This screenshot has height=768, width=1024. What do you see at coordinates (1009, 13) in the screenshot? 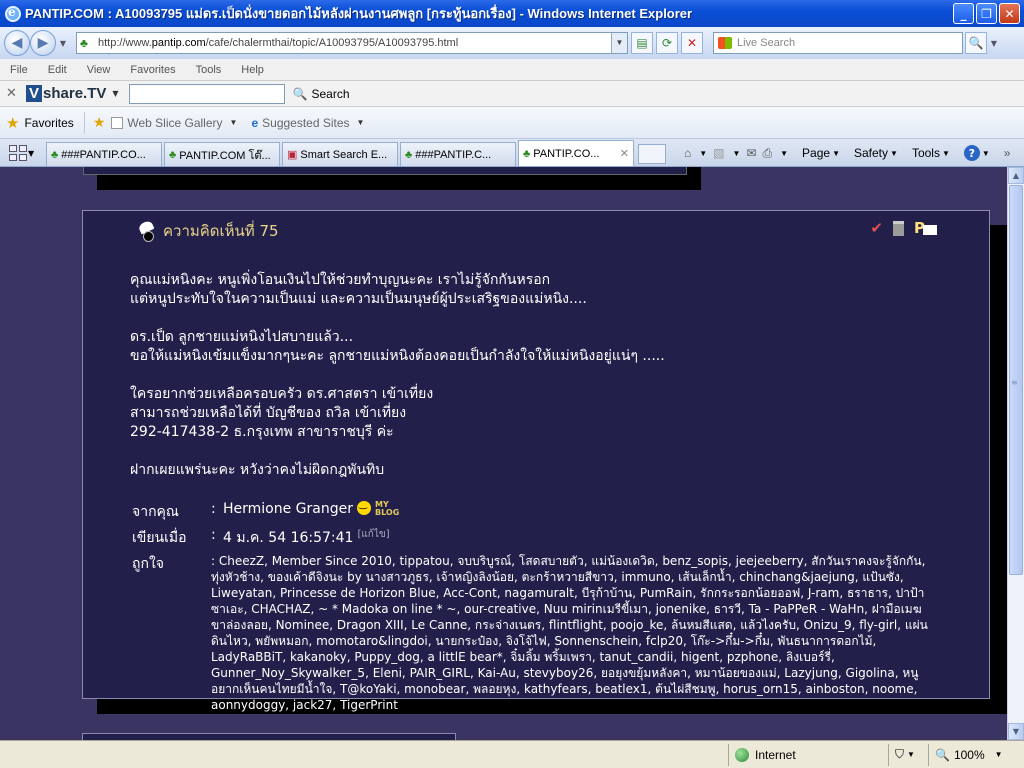
I see `close-button: ✕` at bounding box center [1009, 13].